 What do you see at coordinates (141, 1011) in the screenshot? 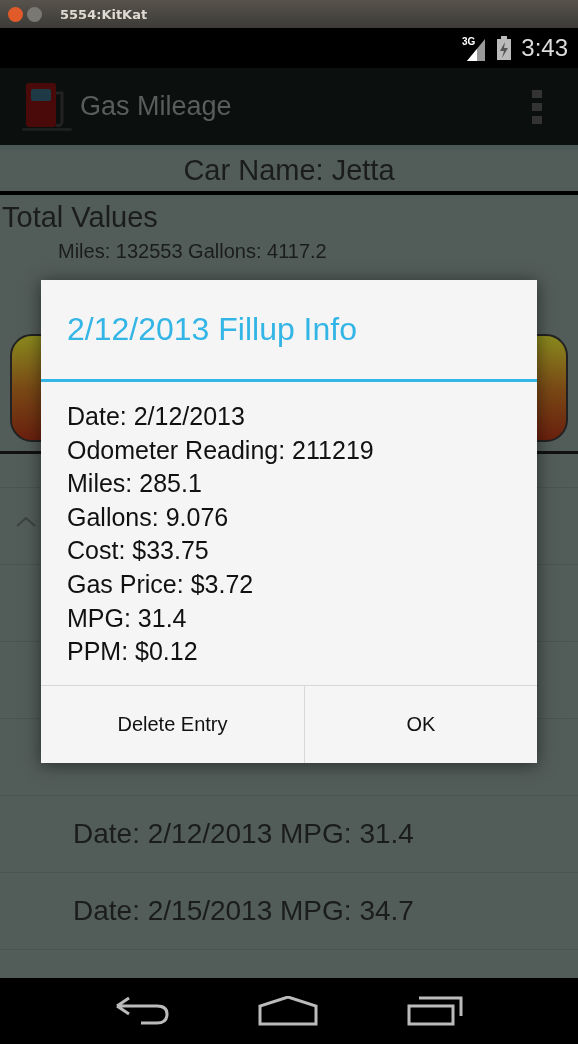
I see `back-icon` at bounding box center [141, 1011].